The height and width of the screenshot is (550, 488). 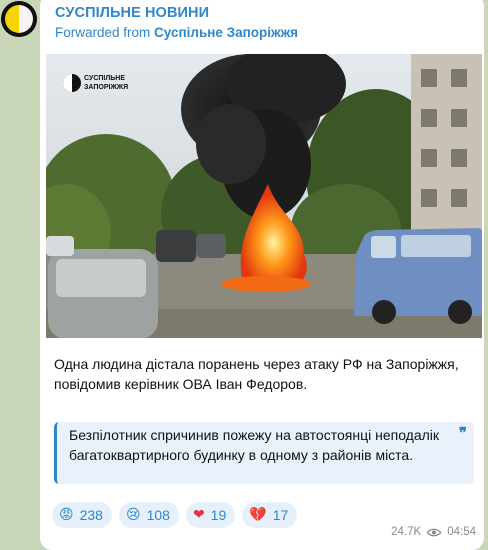 I want to click on reaction-count: 19, so click(x=218, y=515).